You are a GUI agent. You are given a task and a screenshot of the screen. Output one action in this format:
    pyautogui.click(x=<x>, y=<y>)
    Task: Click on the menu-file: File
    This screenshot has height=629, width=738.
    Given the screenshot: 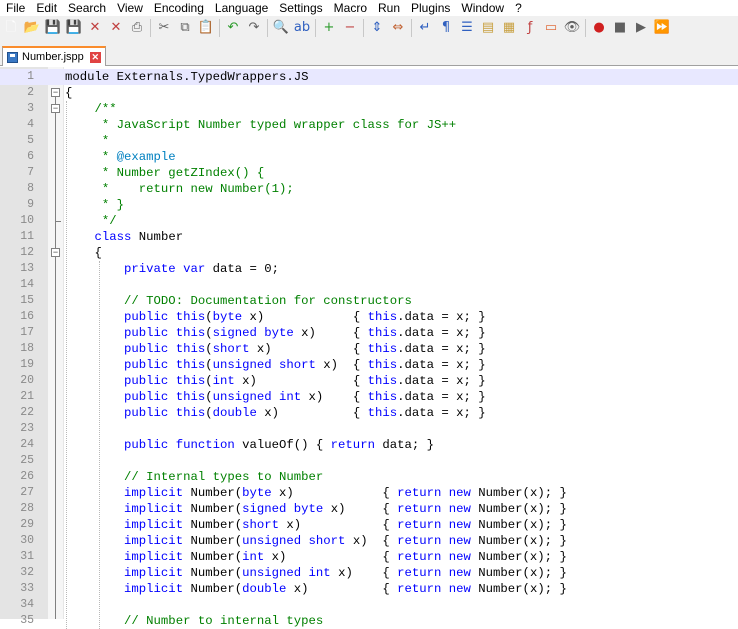 What is the action you would take?
    pyautogui.click(x=15, y=8)
    